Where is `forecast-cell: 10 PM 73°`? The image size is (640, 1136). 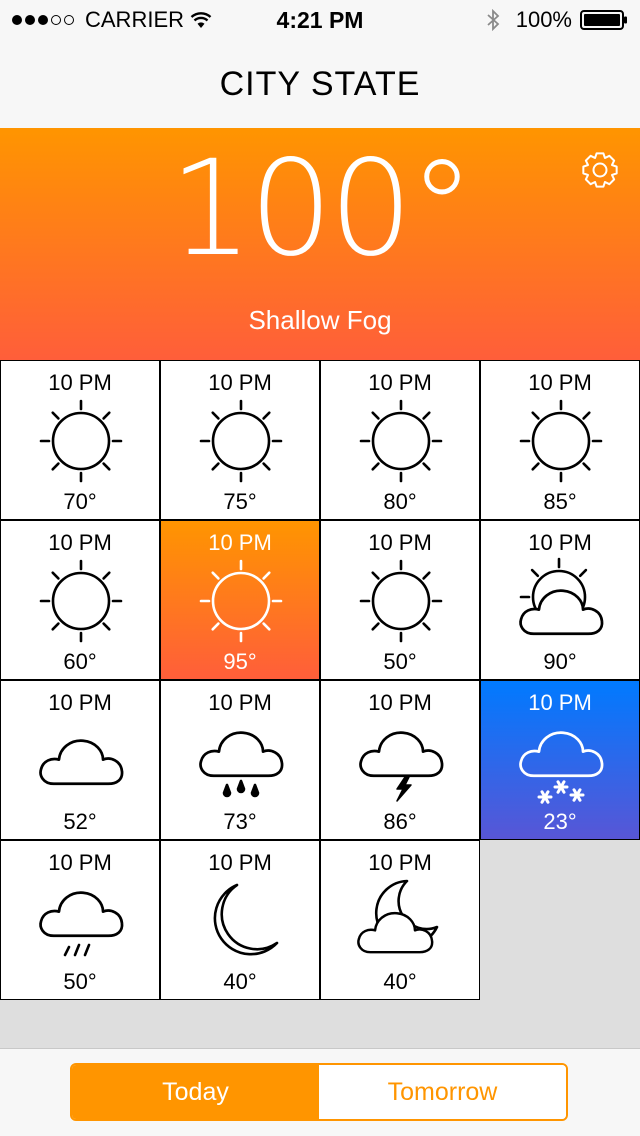
forecast-cell: 10 PM 73° is located at coordinates (240, 760).